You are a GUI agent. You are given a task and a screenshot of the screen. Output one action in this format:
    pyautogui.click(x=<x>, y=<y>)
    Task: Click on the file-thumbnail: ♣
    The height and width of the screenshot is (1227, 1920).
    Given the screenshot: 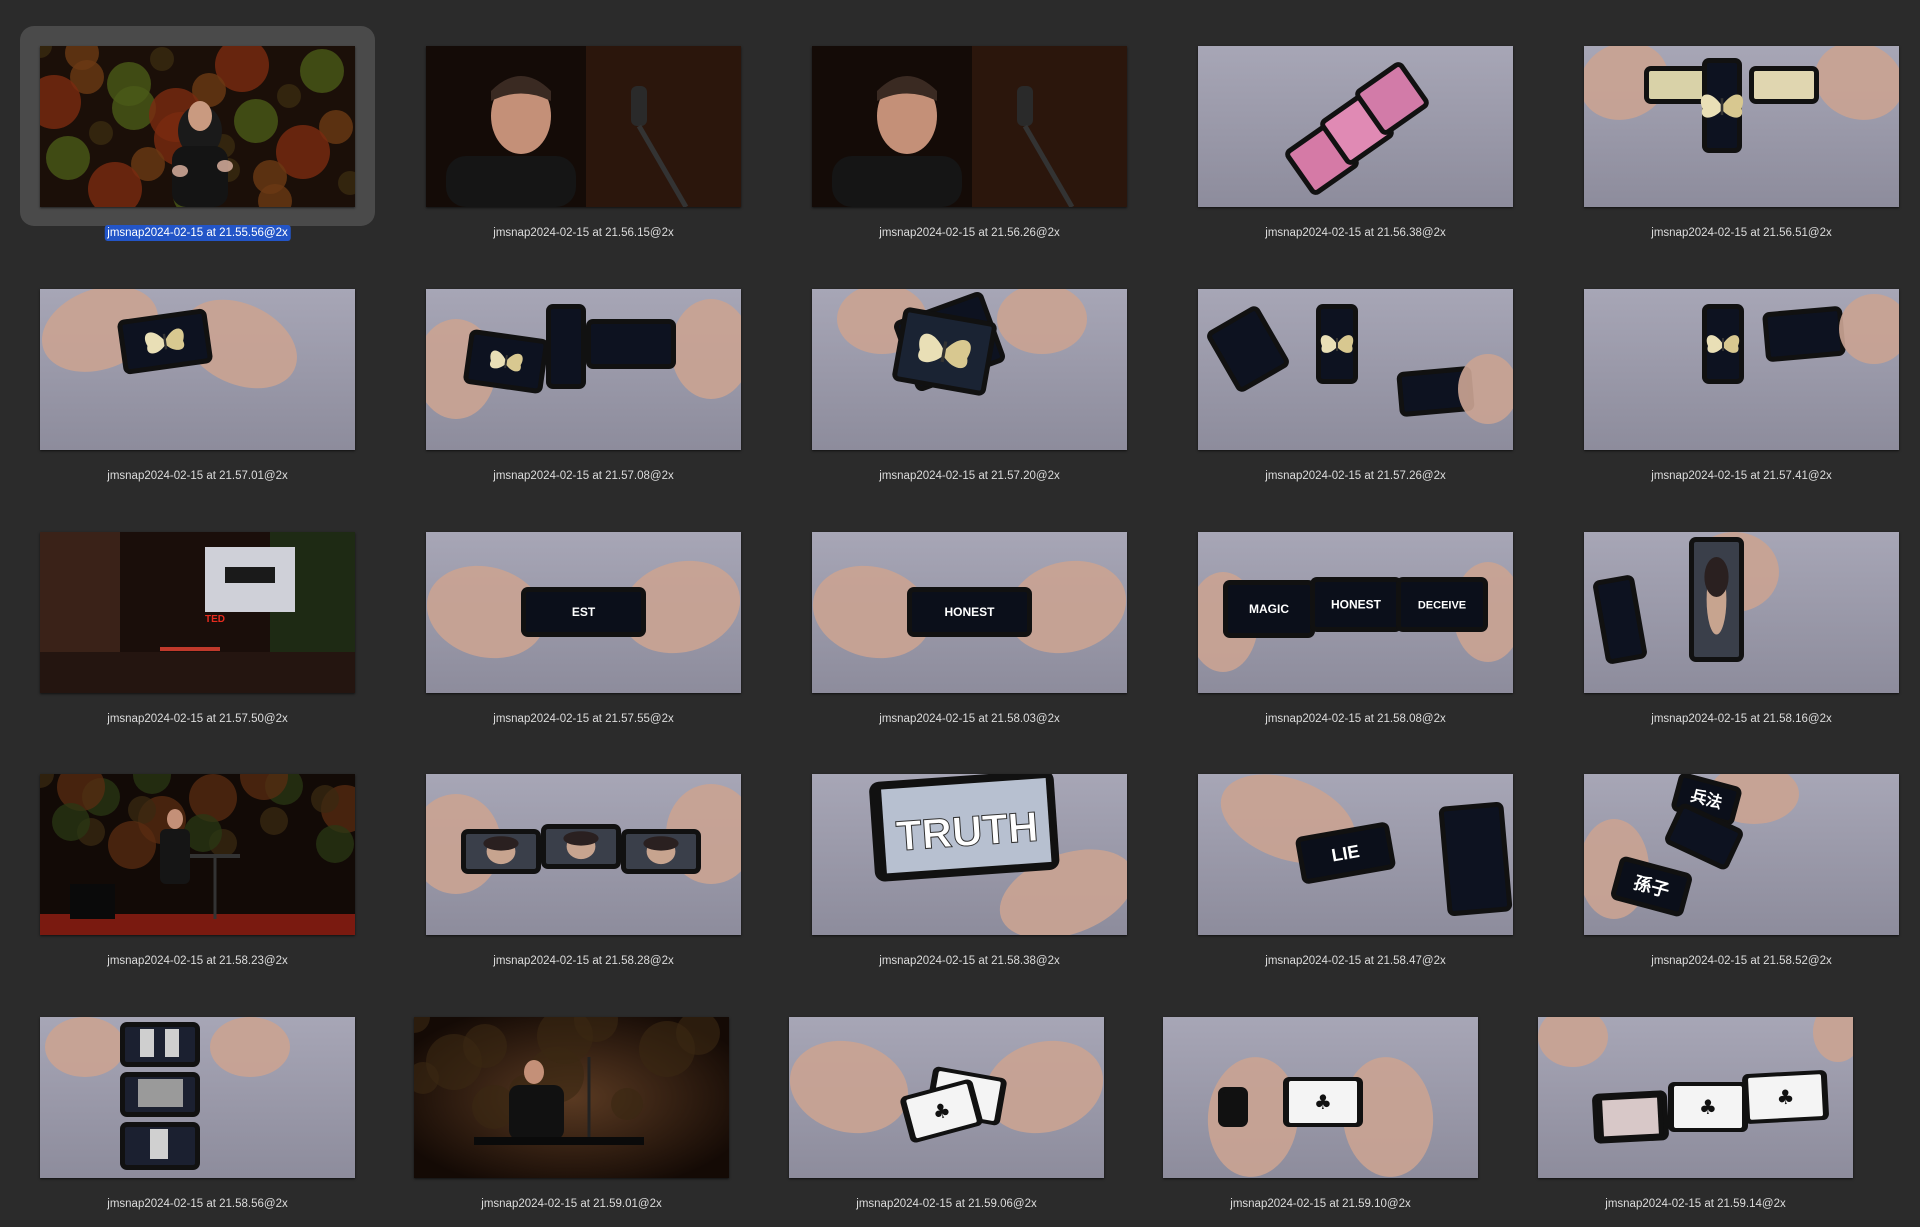 What is the action you would take?
    pyautogui.click(x=1320, y=1097)
    